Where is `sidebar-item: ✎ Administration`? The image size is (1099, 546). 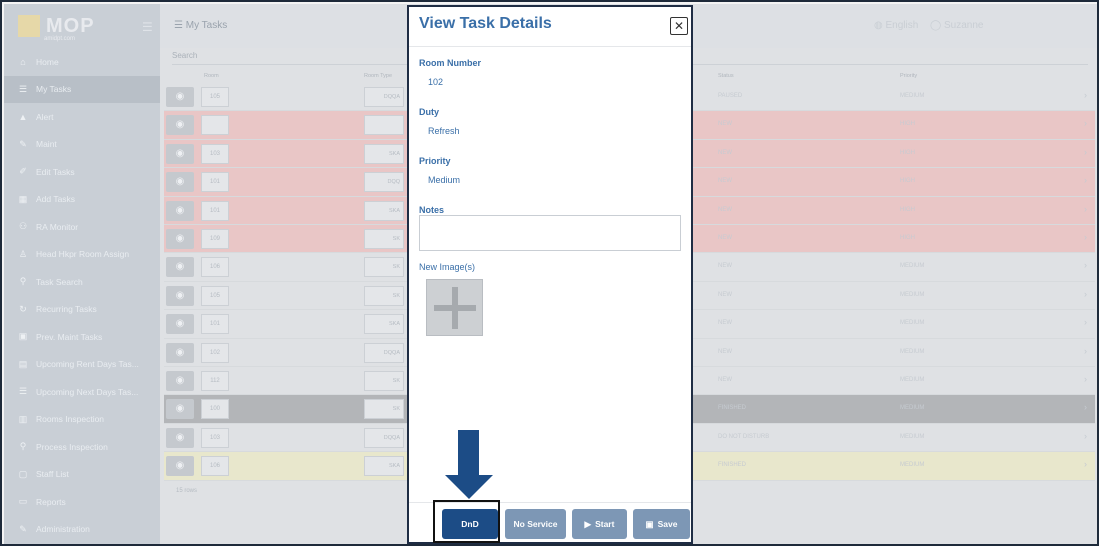
sidebar-item: ✎ Administration is located at coordinates (82, 530).